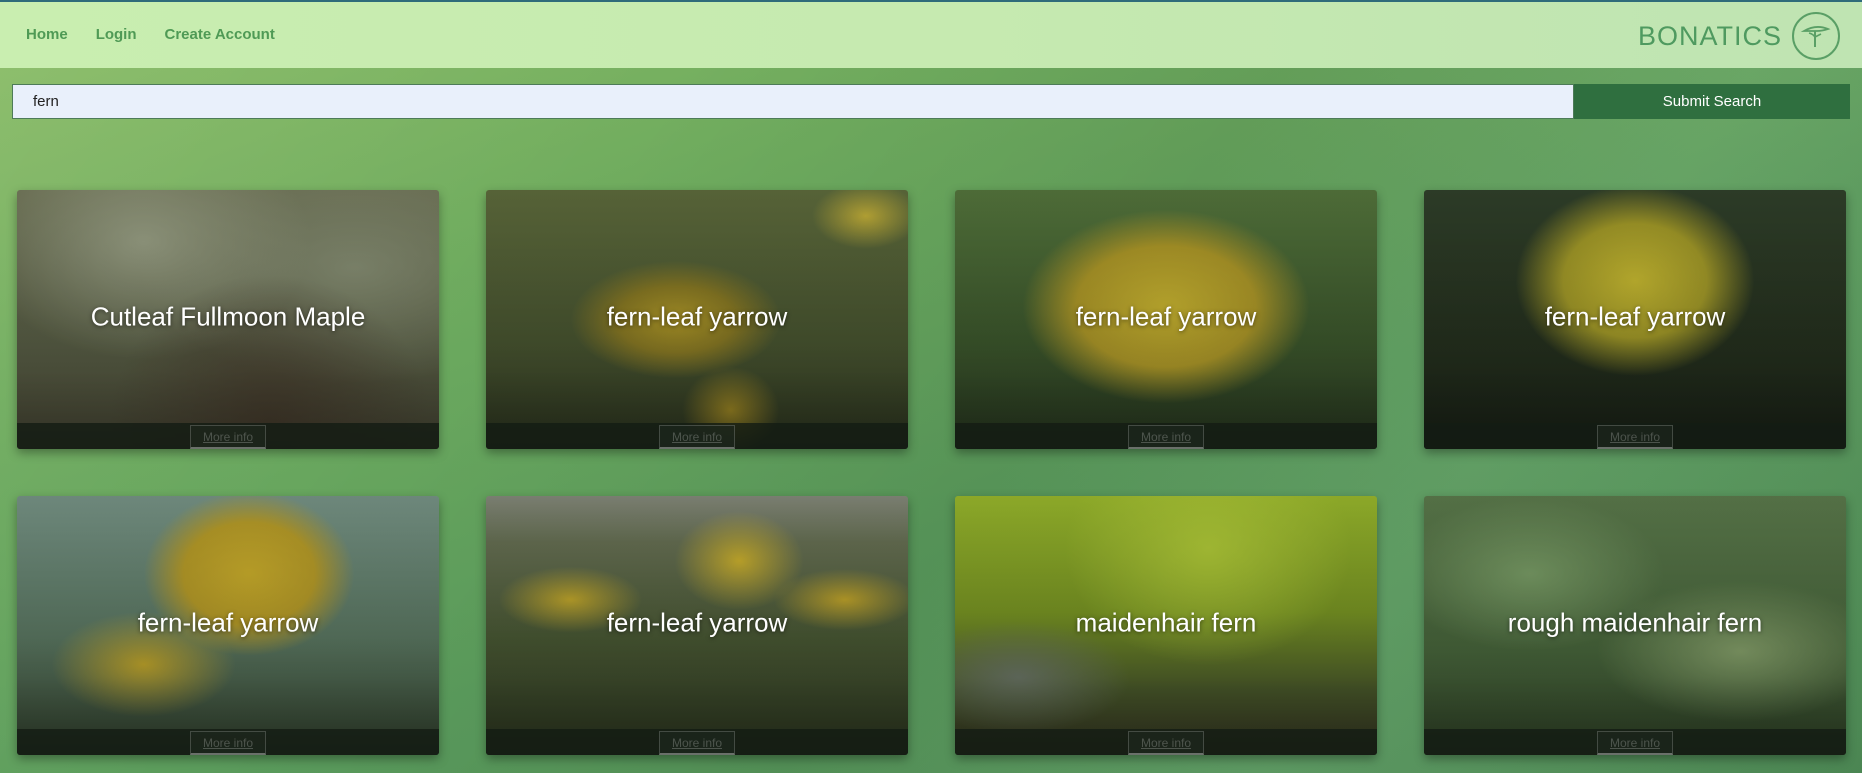 Image resolution: width=1862 pixels, height=773 pixels. Describe the element at coordinates (793, 101) in the screenshot. I see `search-input` at that location.